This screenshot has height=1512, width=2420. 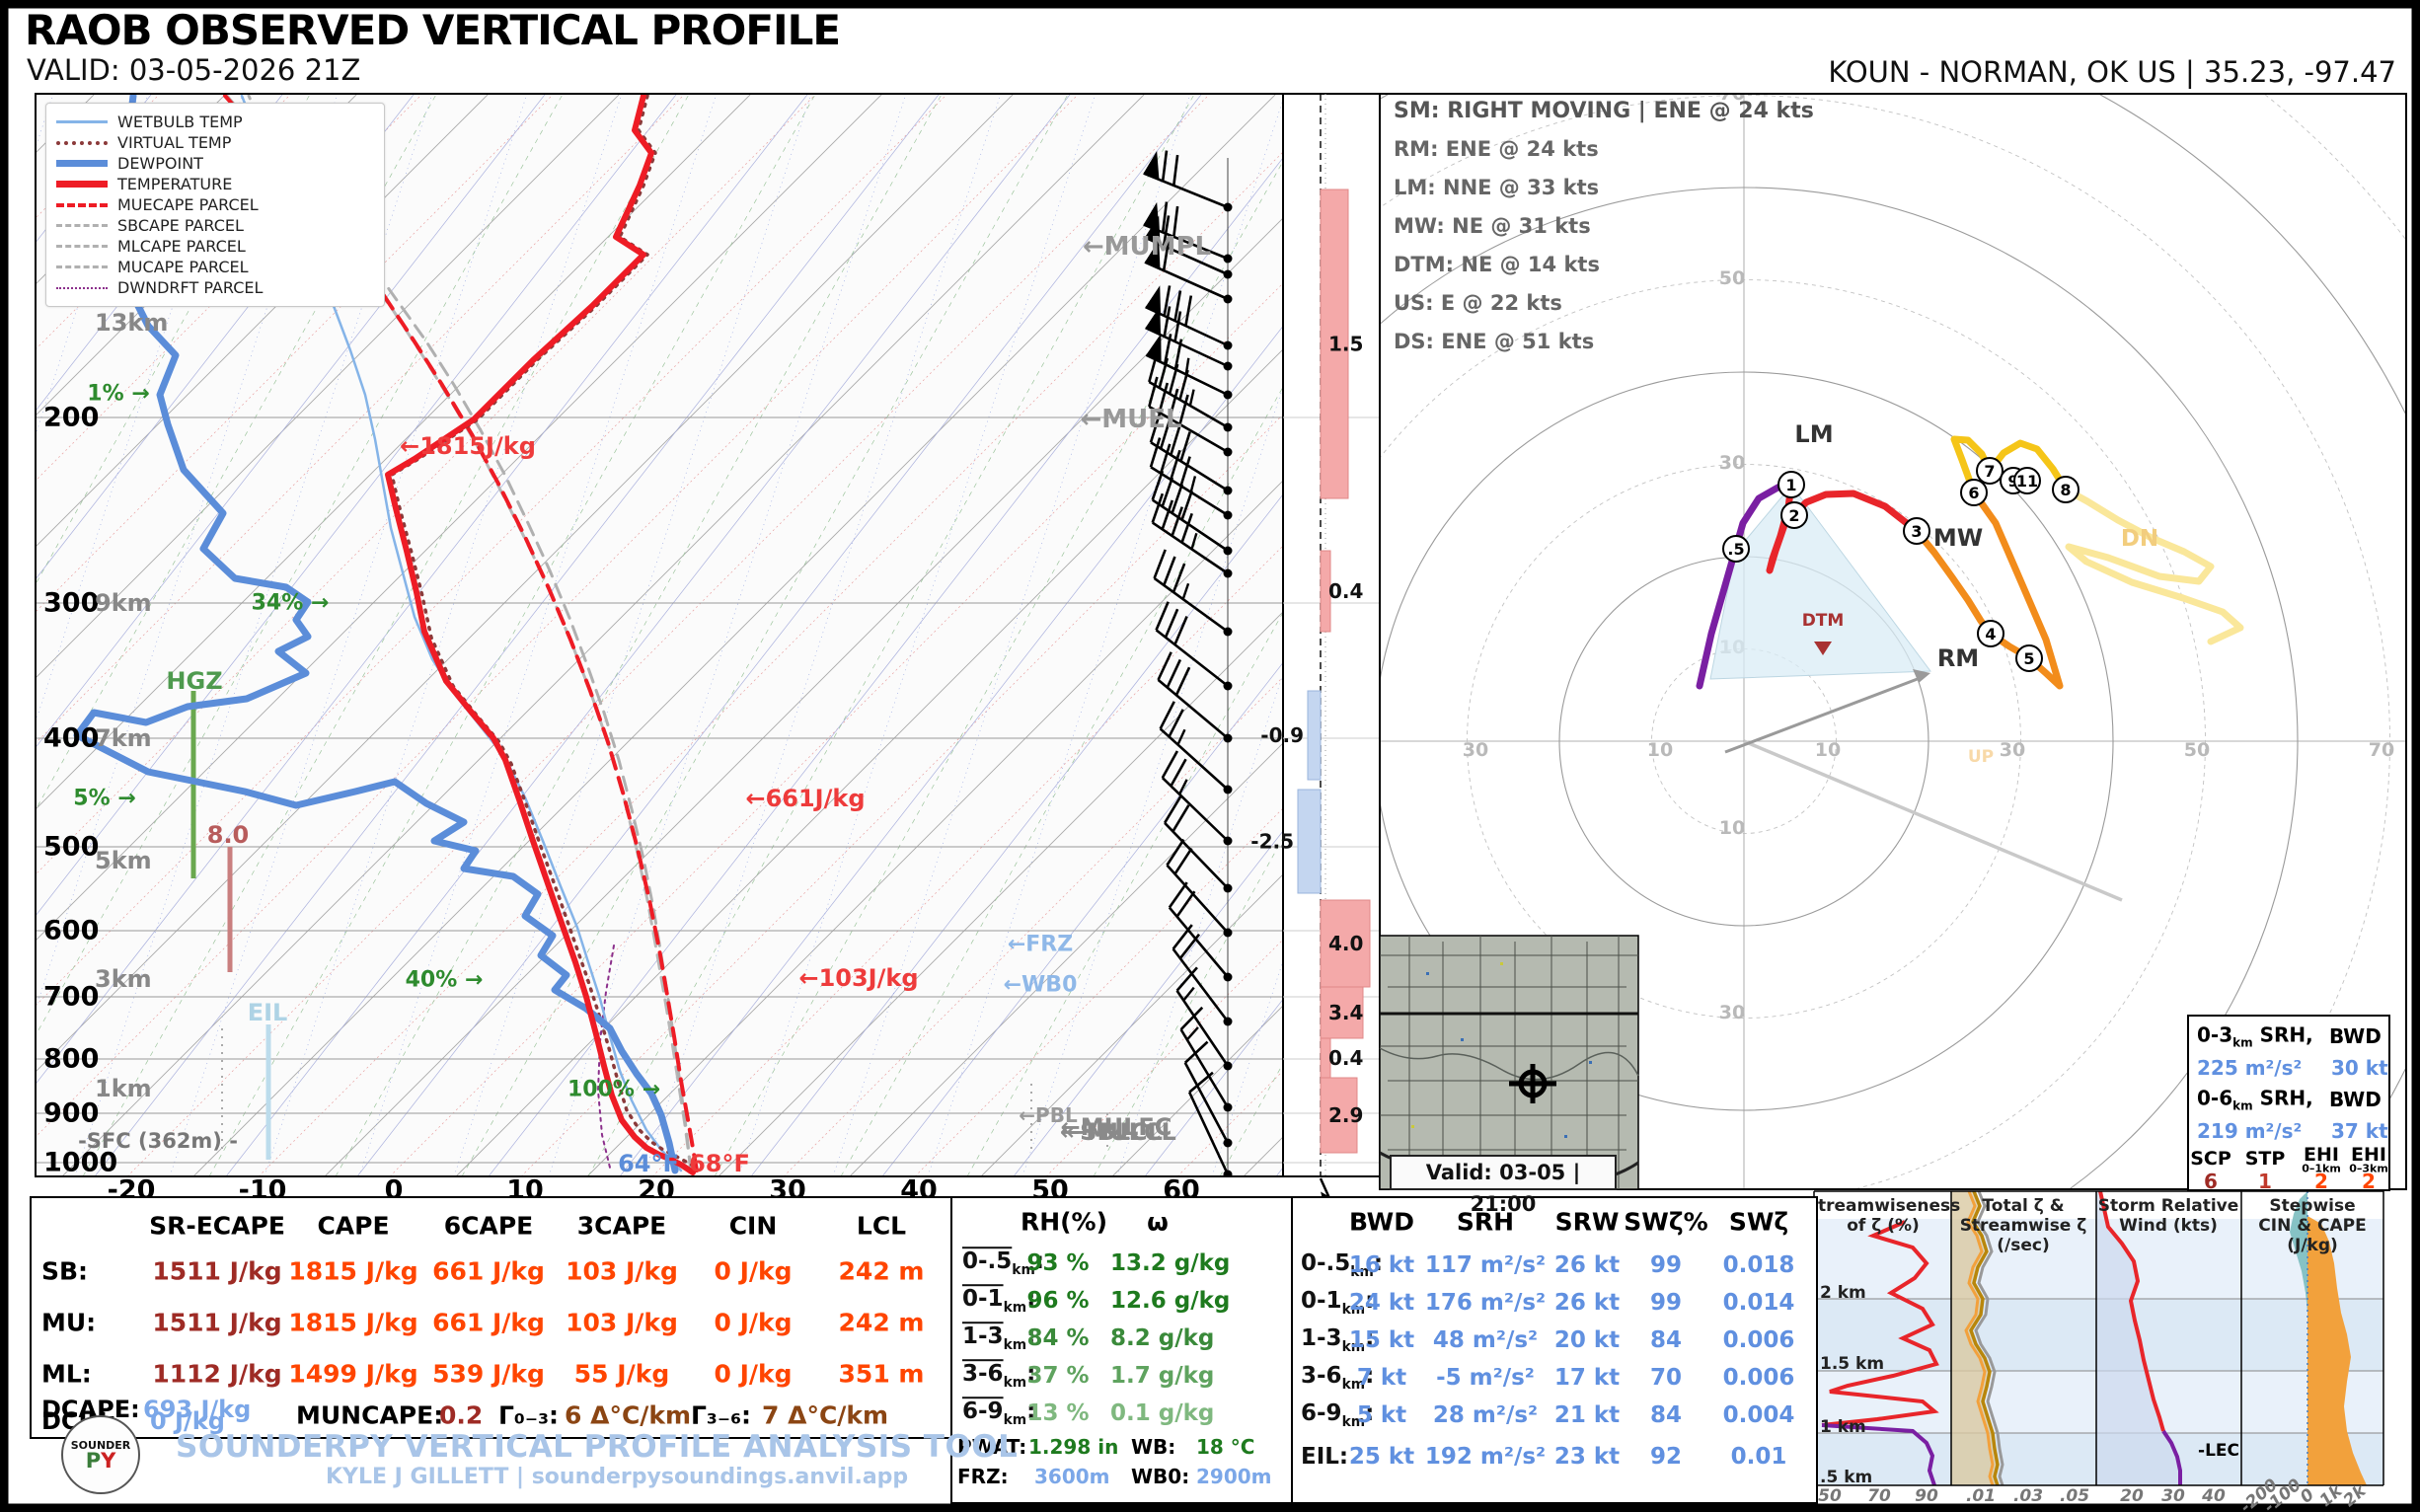 What do you see at coordinates (2168, 1226) in the screenshot?
I see `panel-3-title: Wind (kts)` at bounding box center [2168, 1226].